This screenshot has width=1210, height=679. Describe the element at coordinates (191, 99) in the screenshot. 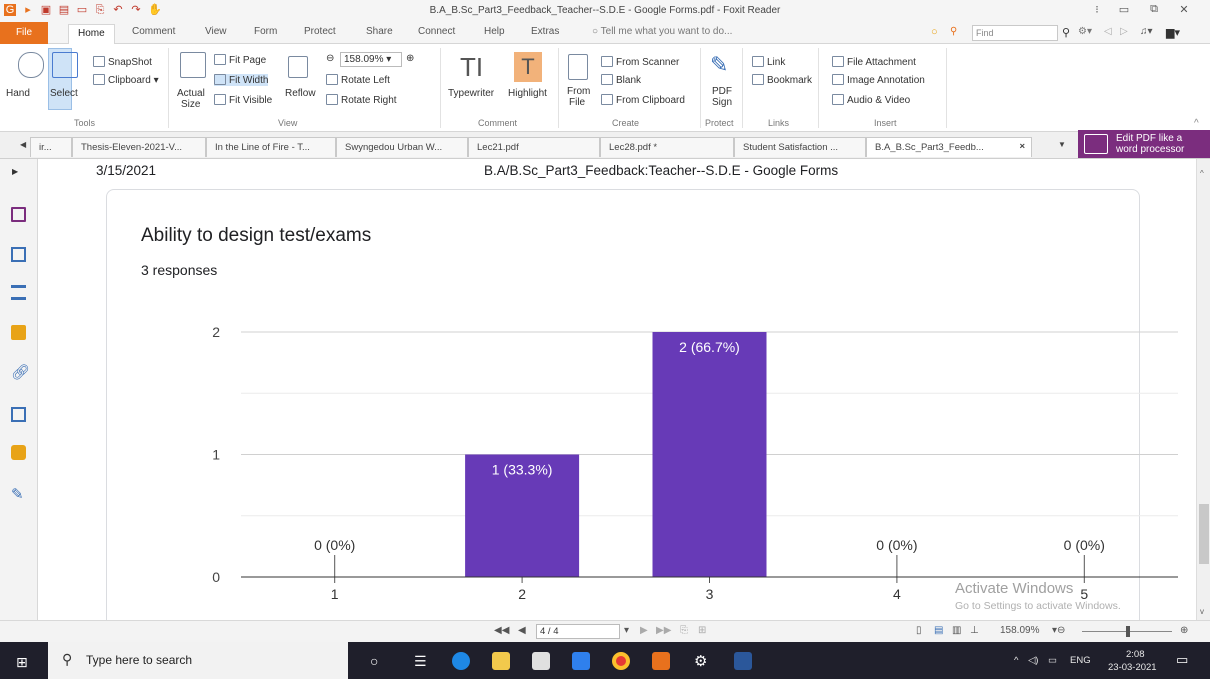

I see `actual-size-button: Actual Size` at that location.